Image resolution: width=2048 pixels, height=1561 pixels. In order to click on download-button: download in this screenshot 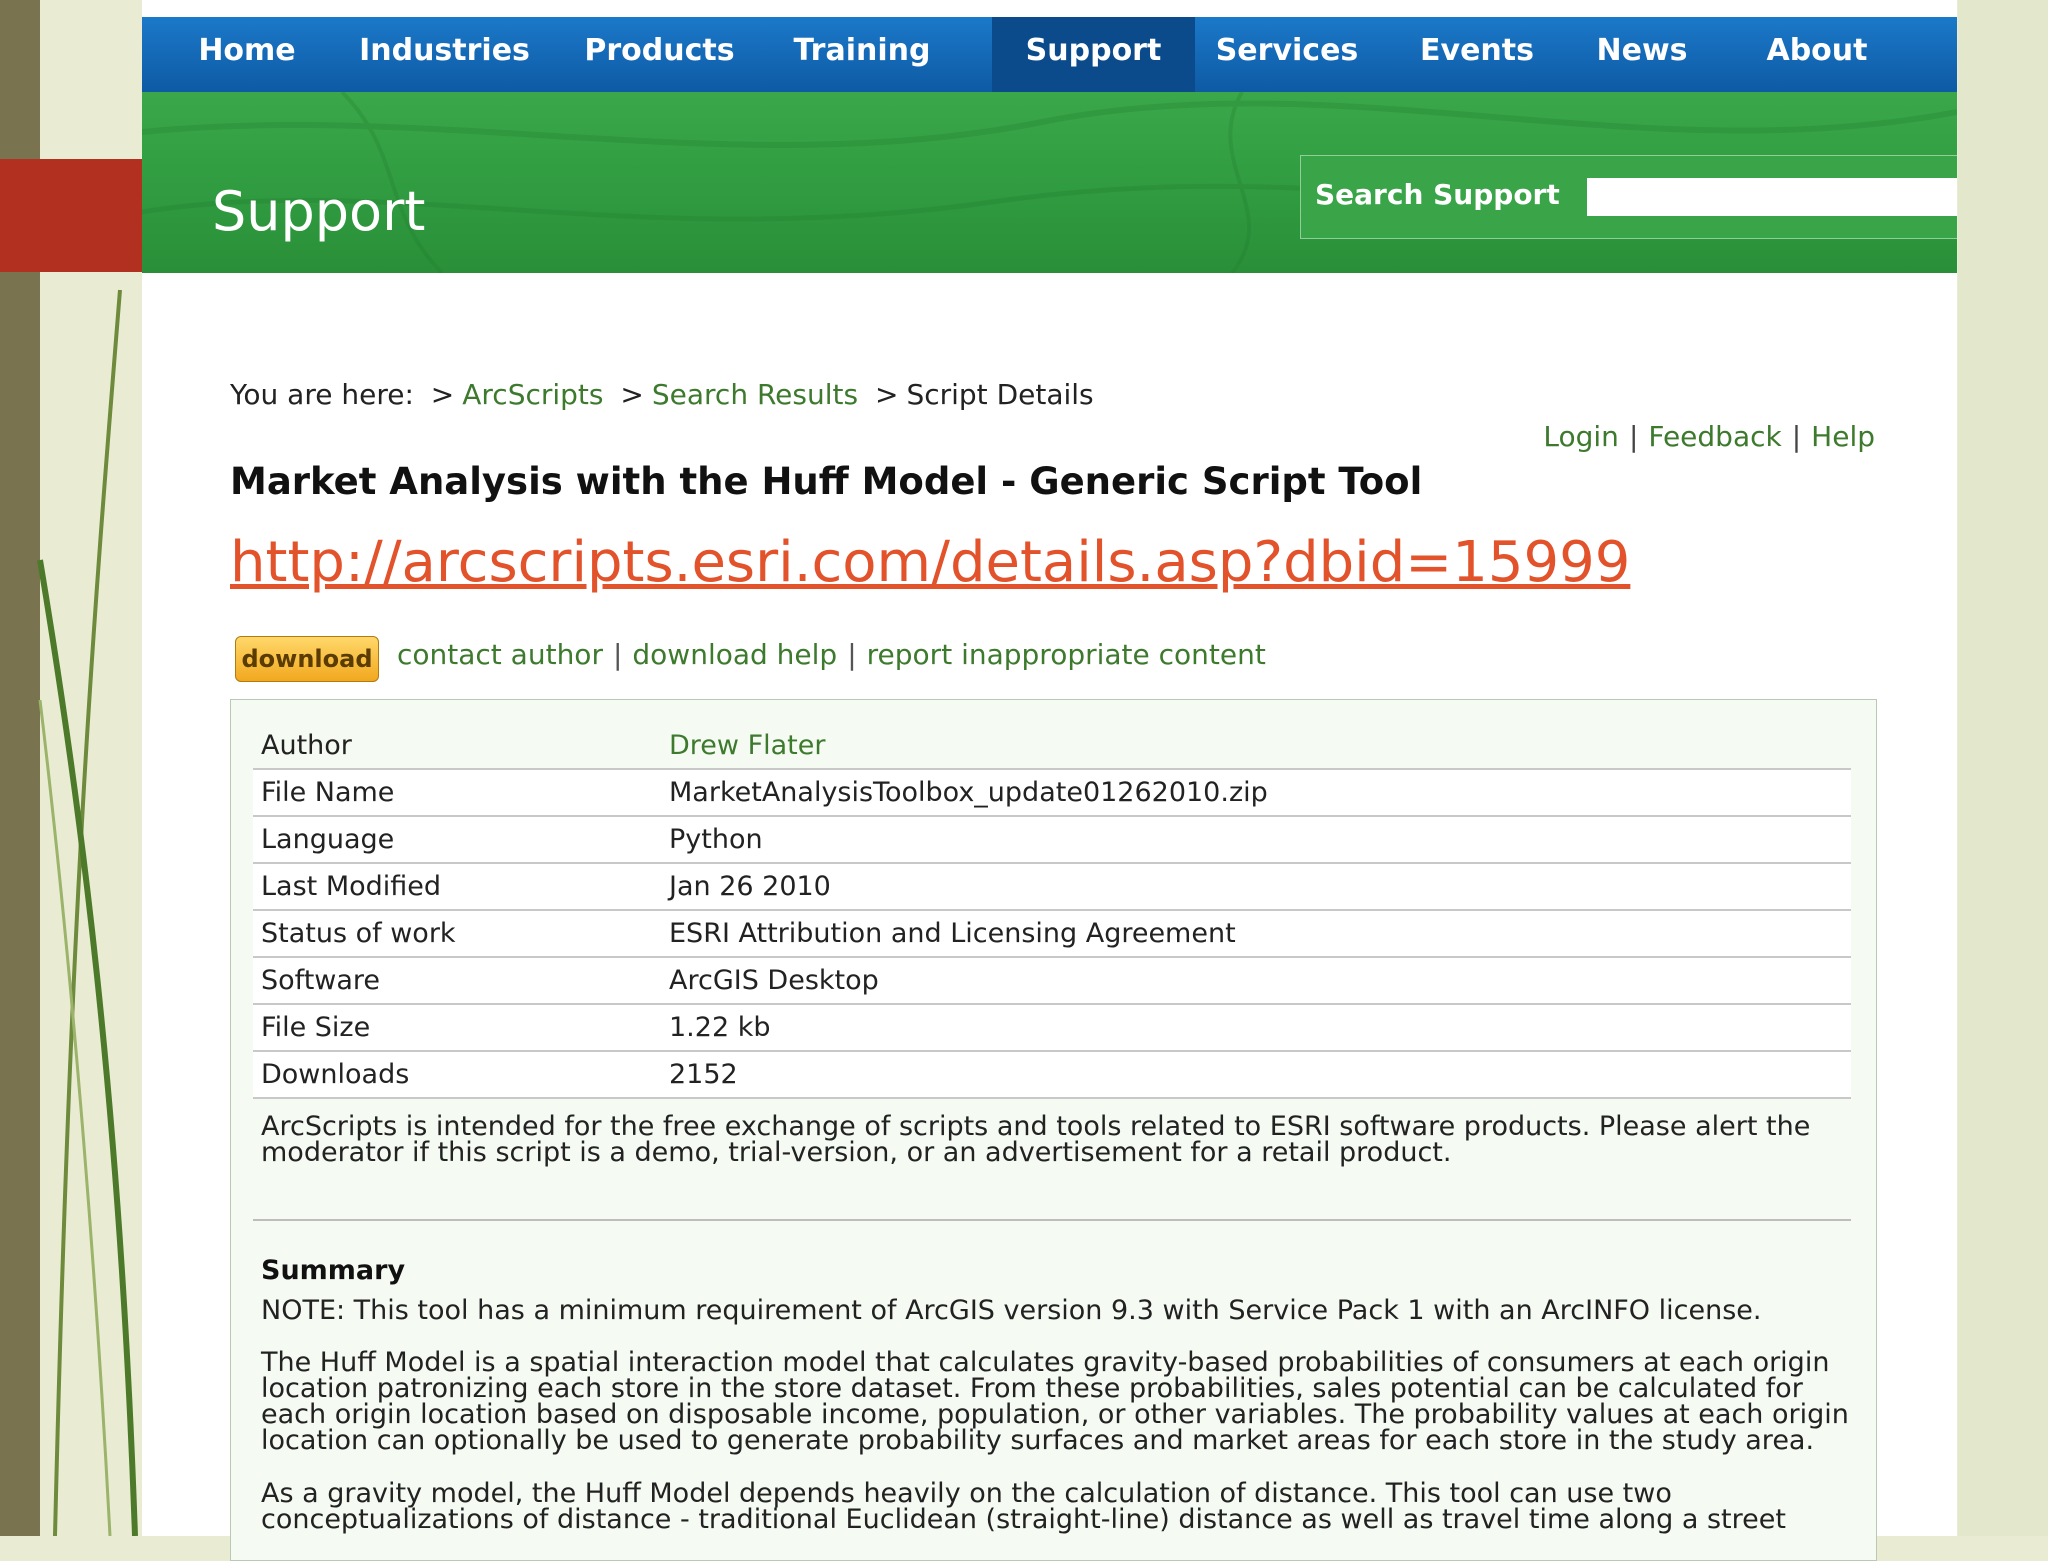, I will do `click(307, 659)`.